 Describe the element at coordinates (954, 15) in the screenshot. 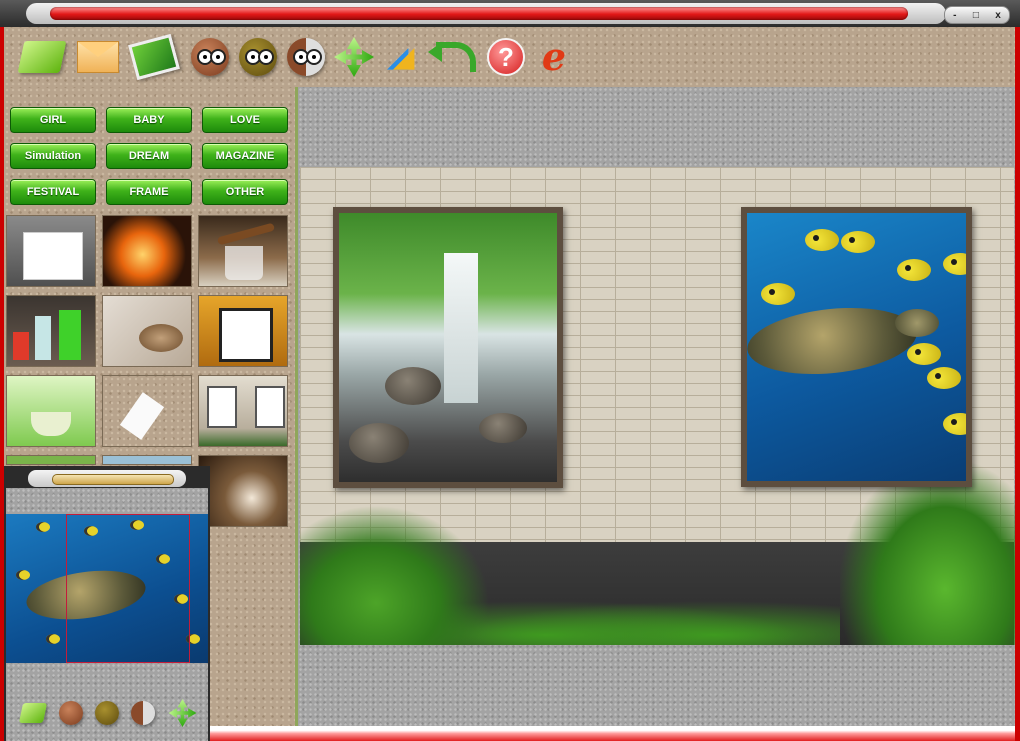

I see `minimize-button: -` at that location.